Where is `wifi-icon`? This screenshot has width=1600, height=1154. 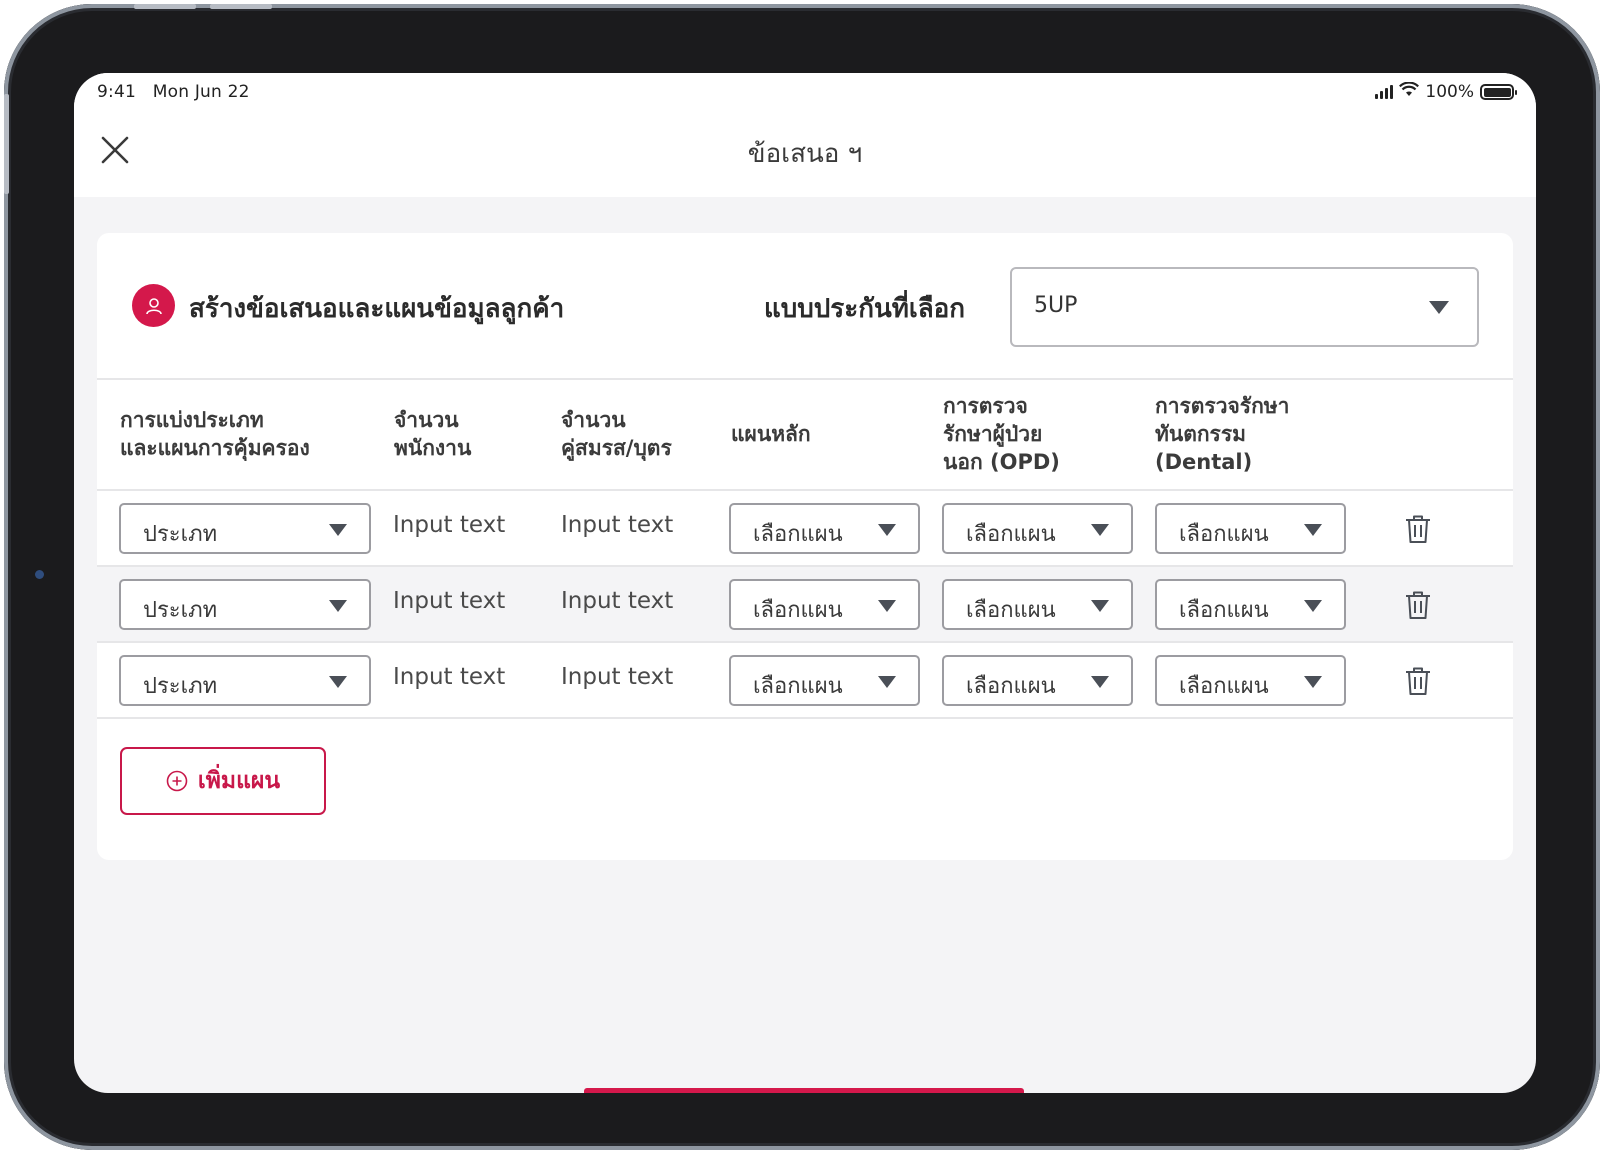
wifi-icon is located at coordinates (1409, 91).